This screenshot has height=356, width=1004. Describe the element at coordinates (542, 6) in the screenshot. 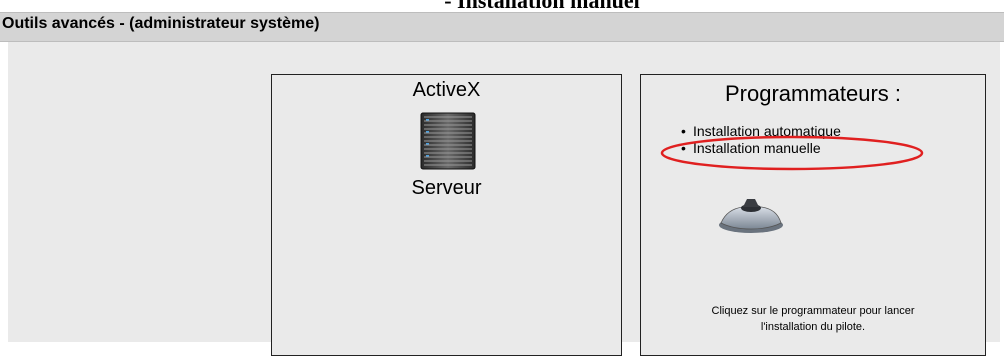

I see `page-top-title: - Installation manuel` at that location.